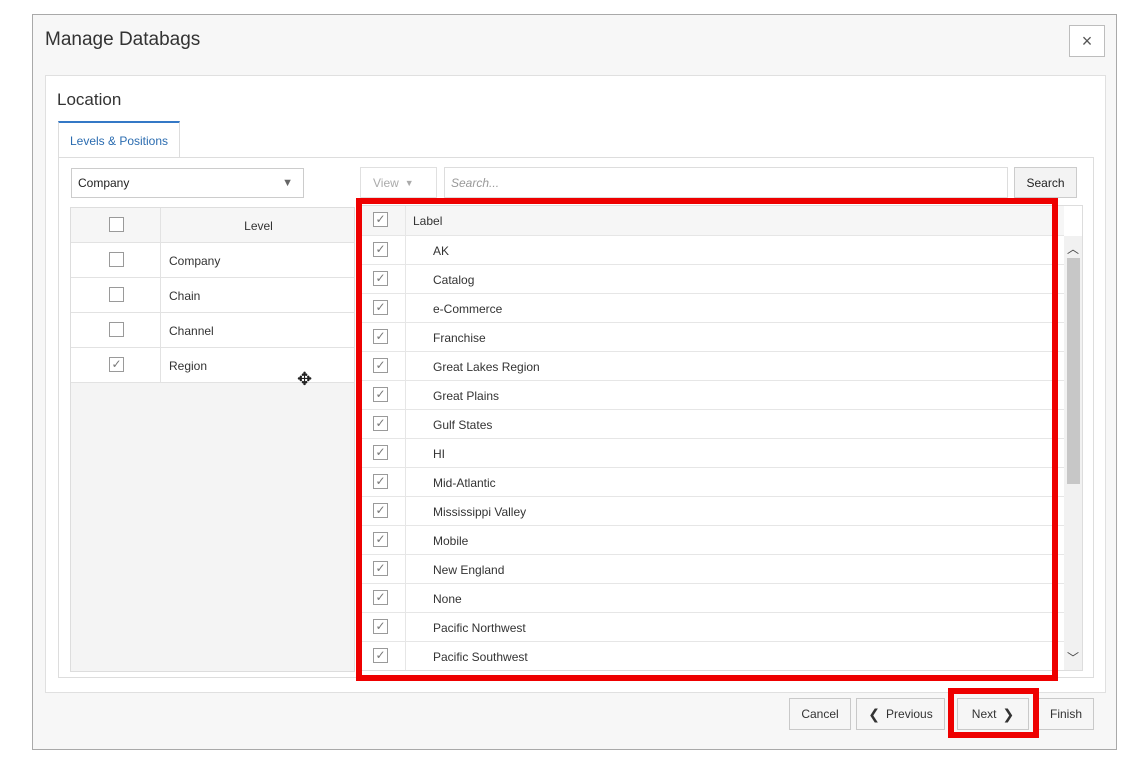  Describe the element at coordinates (191, 331) in the screenshot. I see `level-label: Channel` at that location.